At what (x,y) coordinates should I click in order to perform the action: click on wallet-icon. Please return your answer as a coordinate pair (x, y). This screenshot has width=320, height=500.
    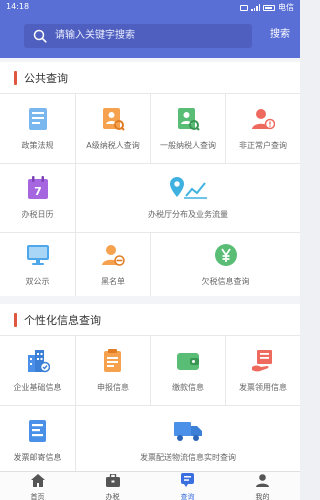
    Looking at the image, I should click on (188, 361).